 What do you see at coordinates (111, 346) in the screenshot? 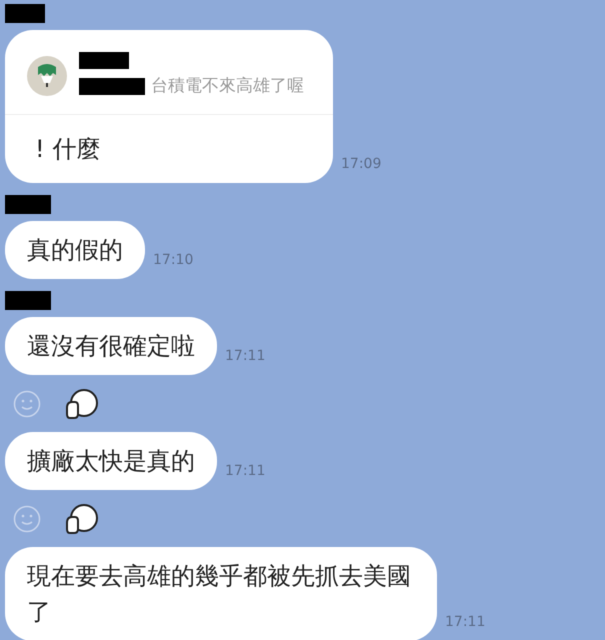
I see `message-text: 還沒有很確定啦` at bounding box center [111, 346].